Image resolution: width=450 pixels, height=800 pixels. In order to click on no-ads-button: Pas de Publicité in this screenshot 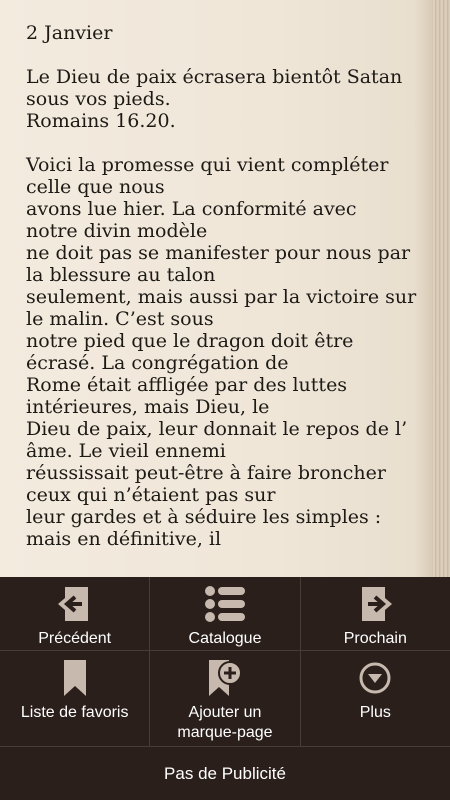, I will do `click(225, 773)`.